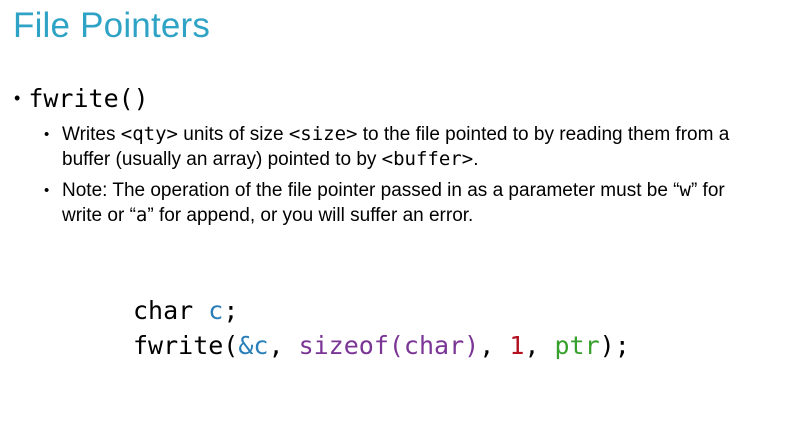  What do you see at coordinates (389, 345) in the screenshot?
I see `code-arg-sizeof: sizeof(char)` at bounding box center [389, 345].